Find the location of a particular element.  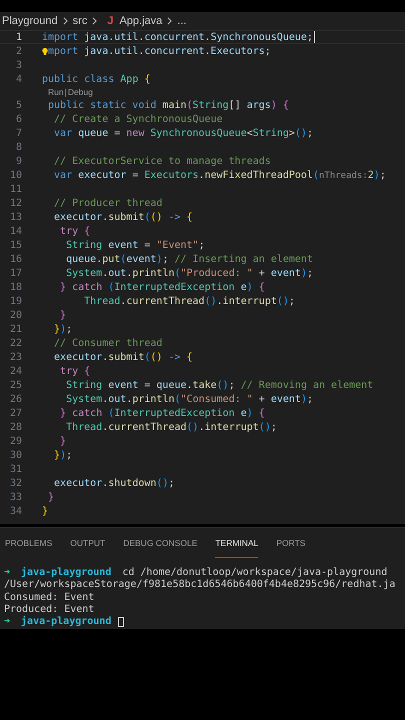

codelens-link: Debug is located at coordinates (80, 92).